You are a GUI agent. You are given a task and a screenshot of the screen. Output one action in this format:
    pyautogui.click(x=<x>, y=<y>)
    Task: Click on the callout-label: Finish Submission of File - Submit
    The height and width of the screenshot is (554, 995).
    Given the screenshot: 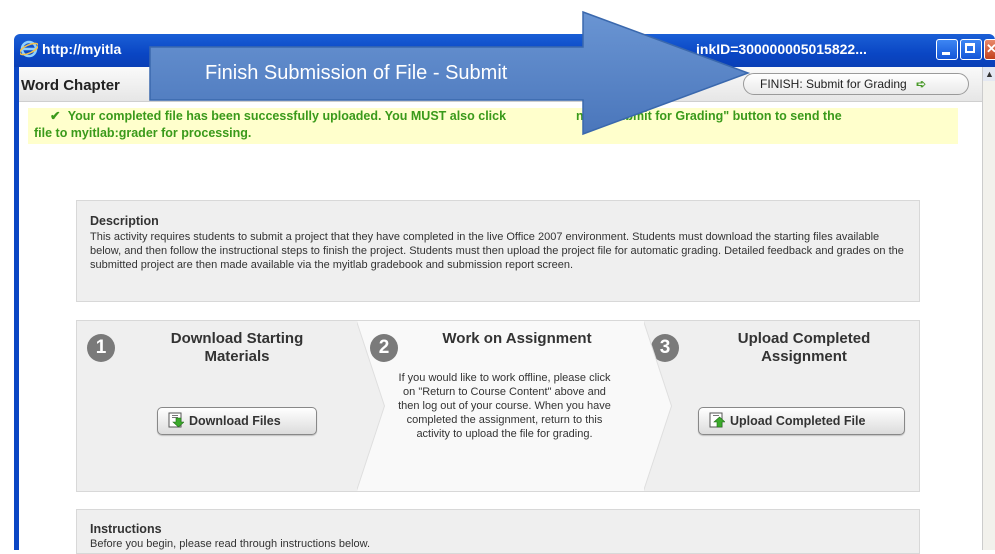 What is the action you would take?
    pyautogui.click(x=356, y=73)
    